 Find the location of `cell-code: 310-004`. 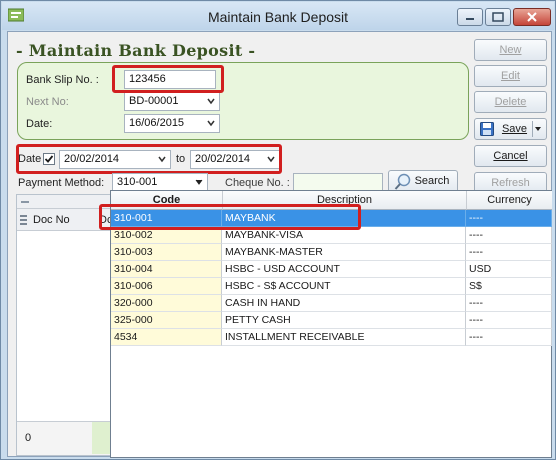

cell-code: 310-004 is located at coordinates (166, 269).